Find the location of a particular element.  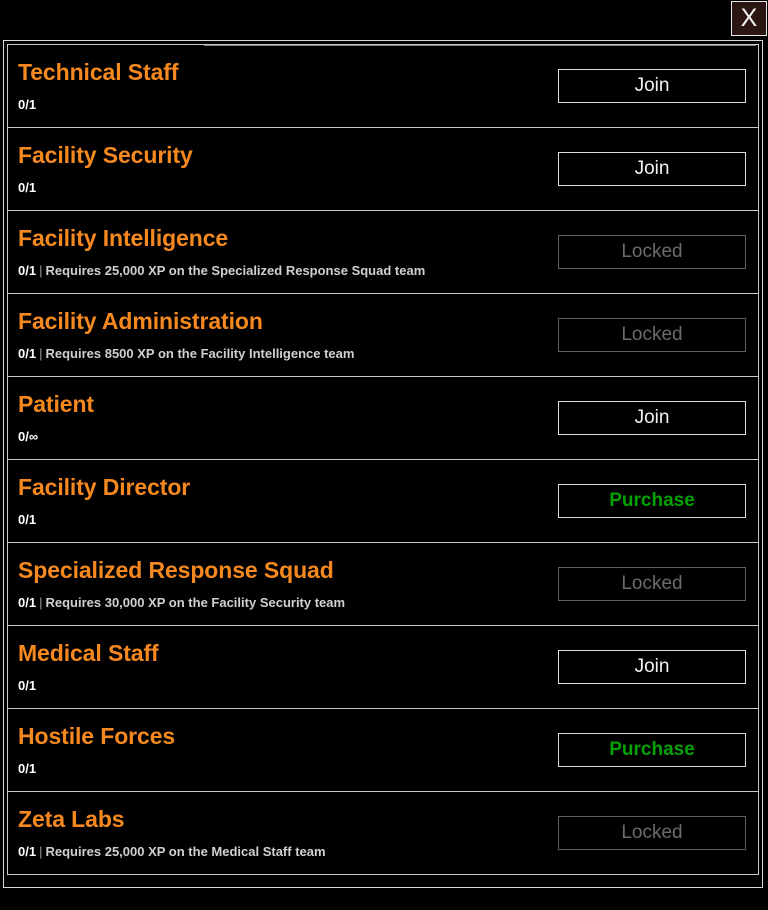

team-meta: 0/∞ is located at coordinates (28, 436).